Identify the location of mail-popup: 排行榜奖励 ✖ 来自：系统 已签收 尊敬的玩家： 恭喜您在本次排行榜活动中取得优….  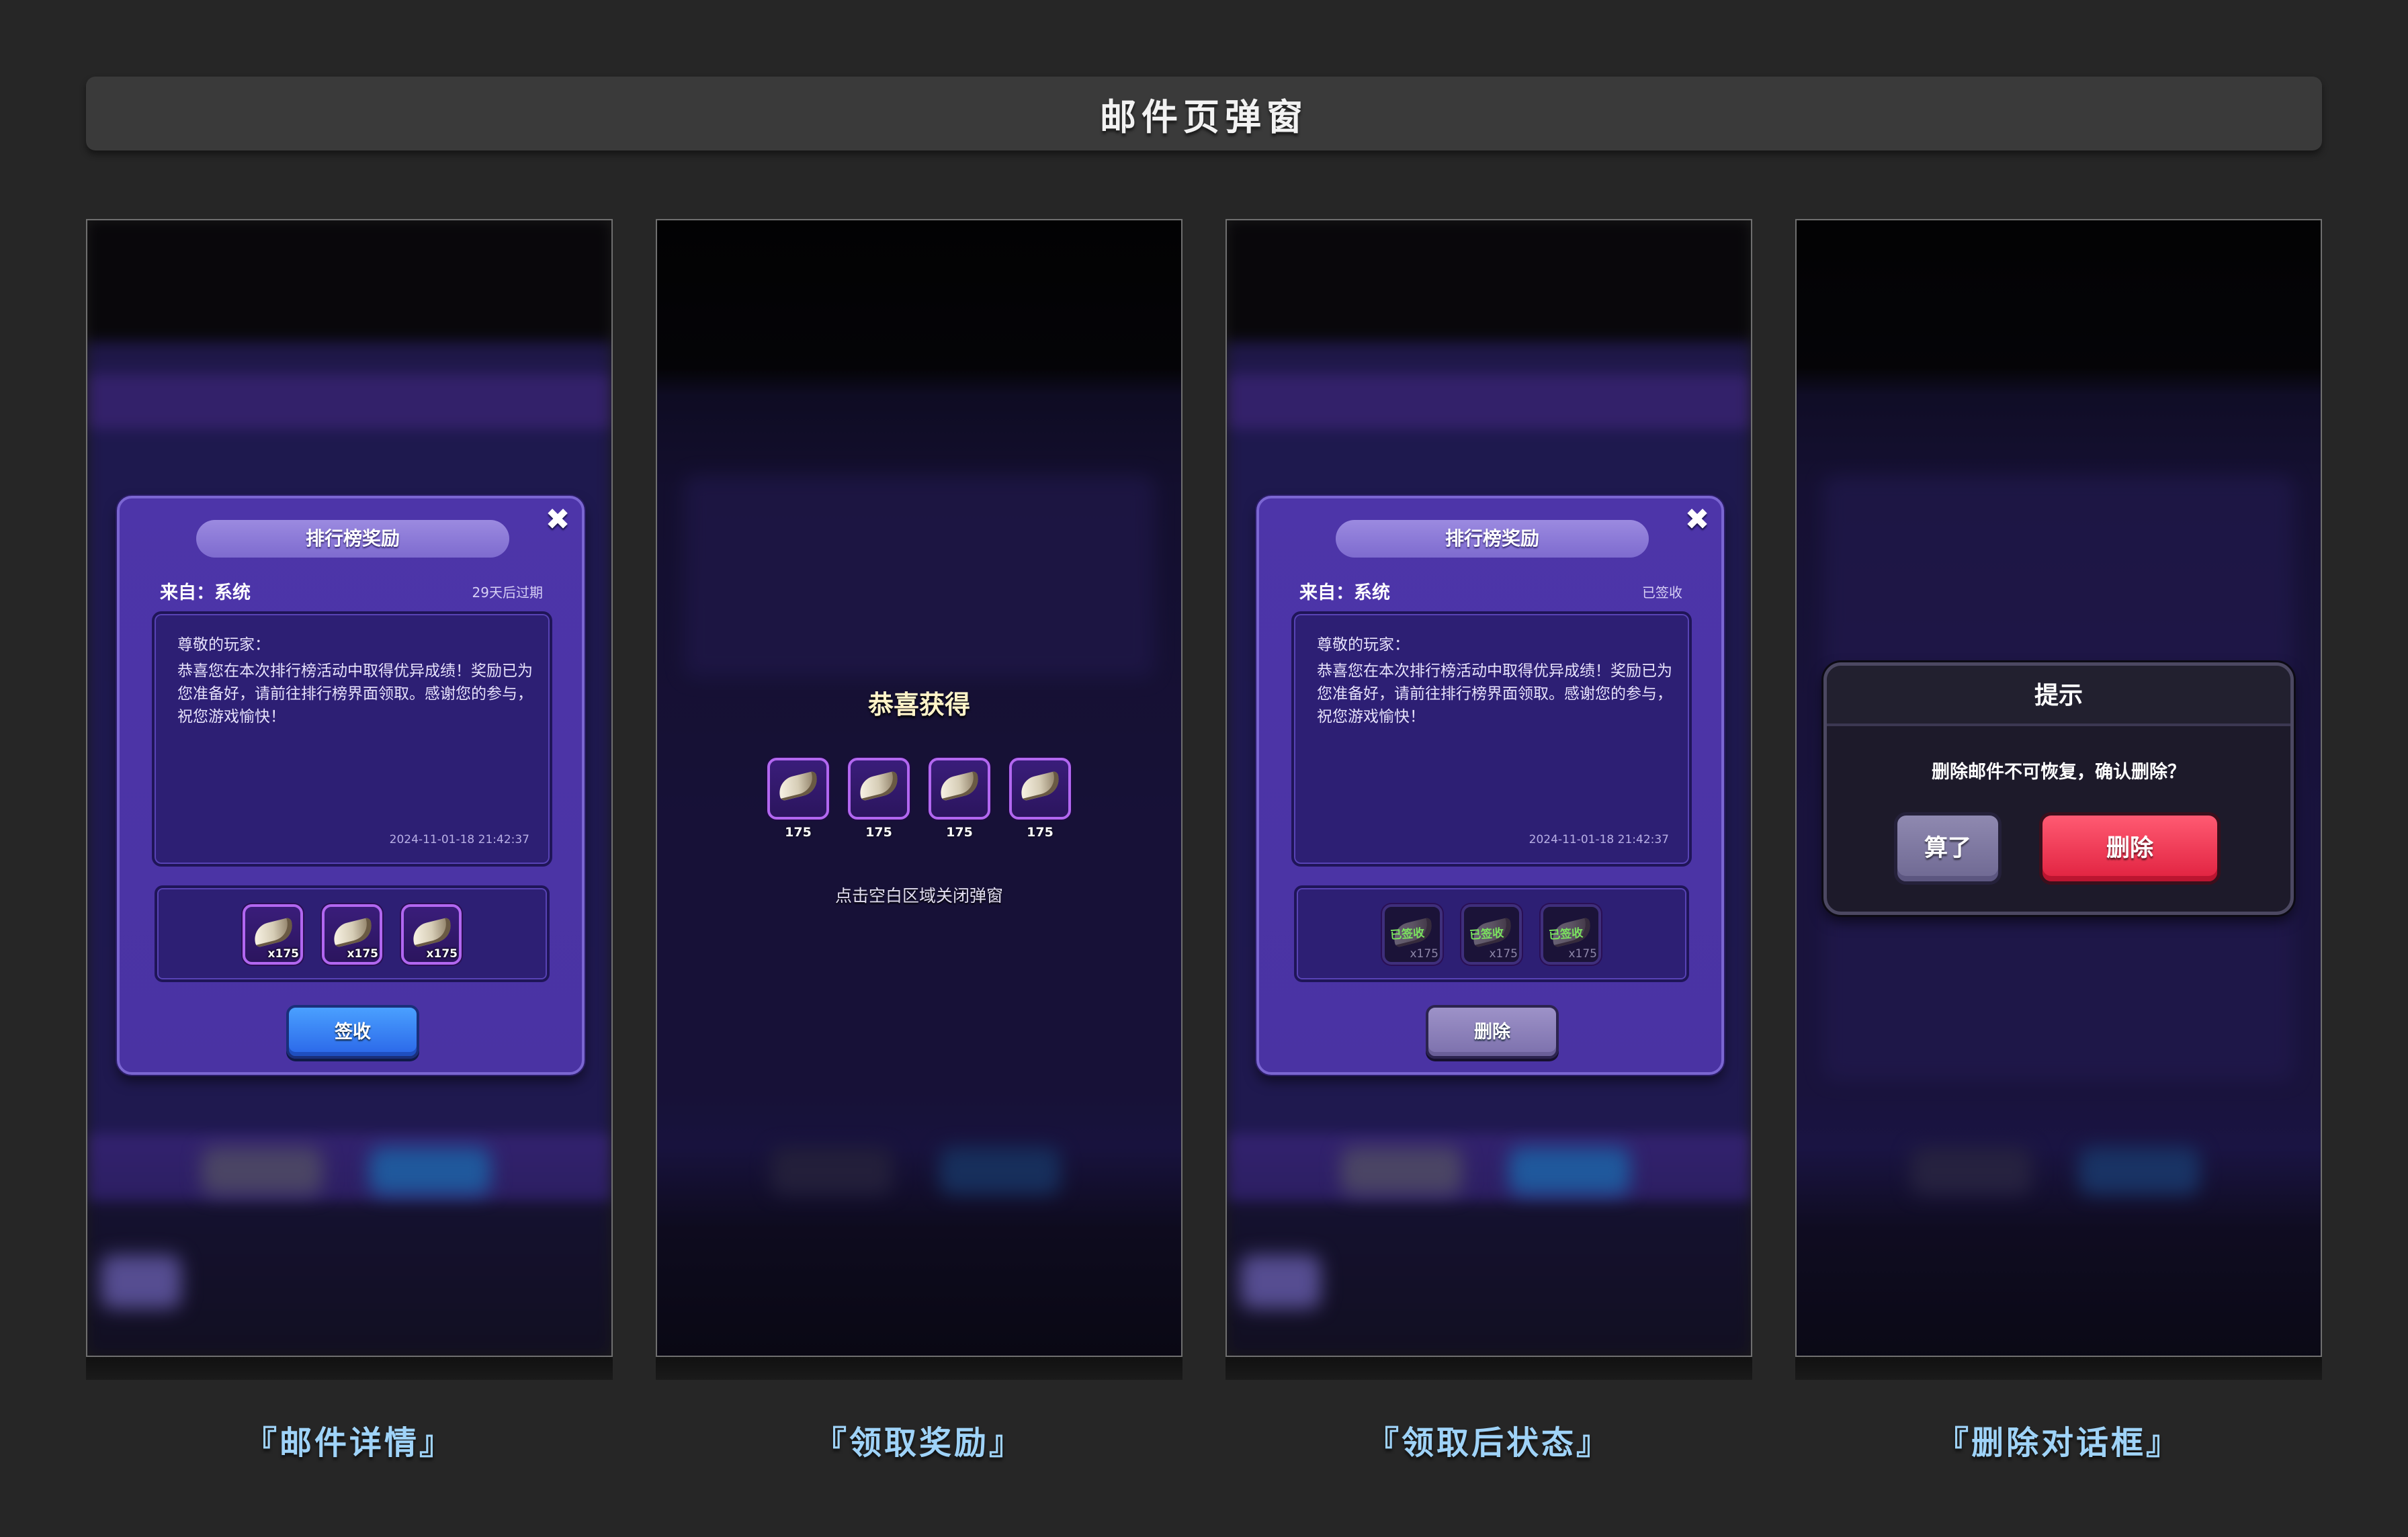
(1490, 785).